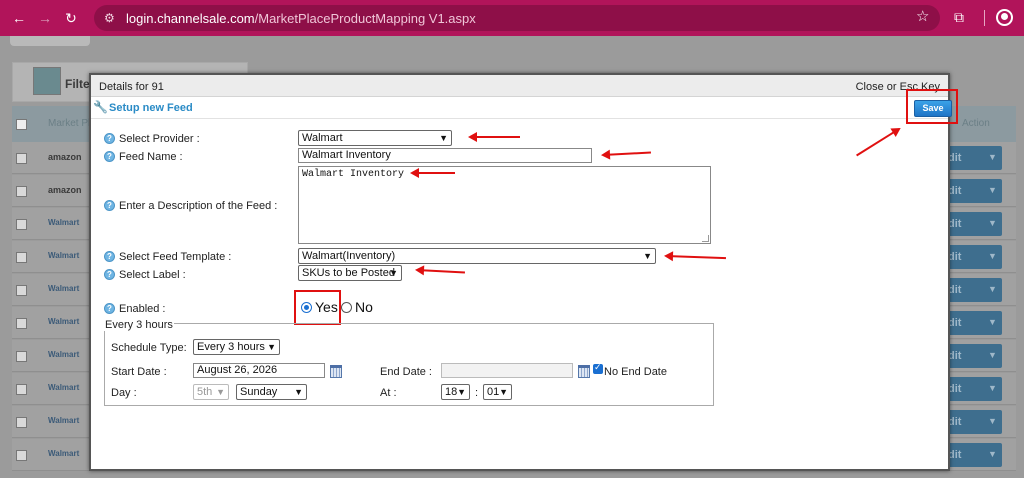 This screenshot has height=478, width=1024. What do you see at coordinates (635, 372) in the screenshot?
I see `no-end-date-label: No End Date` at bounding box center [635, 372].